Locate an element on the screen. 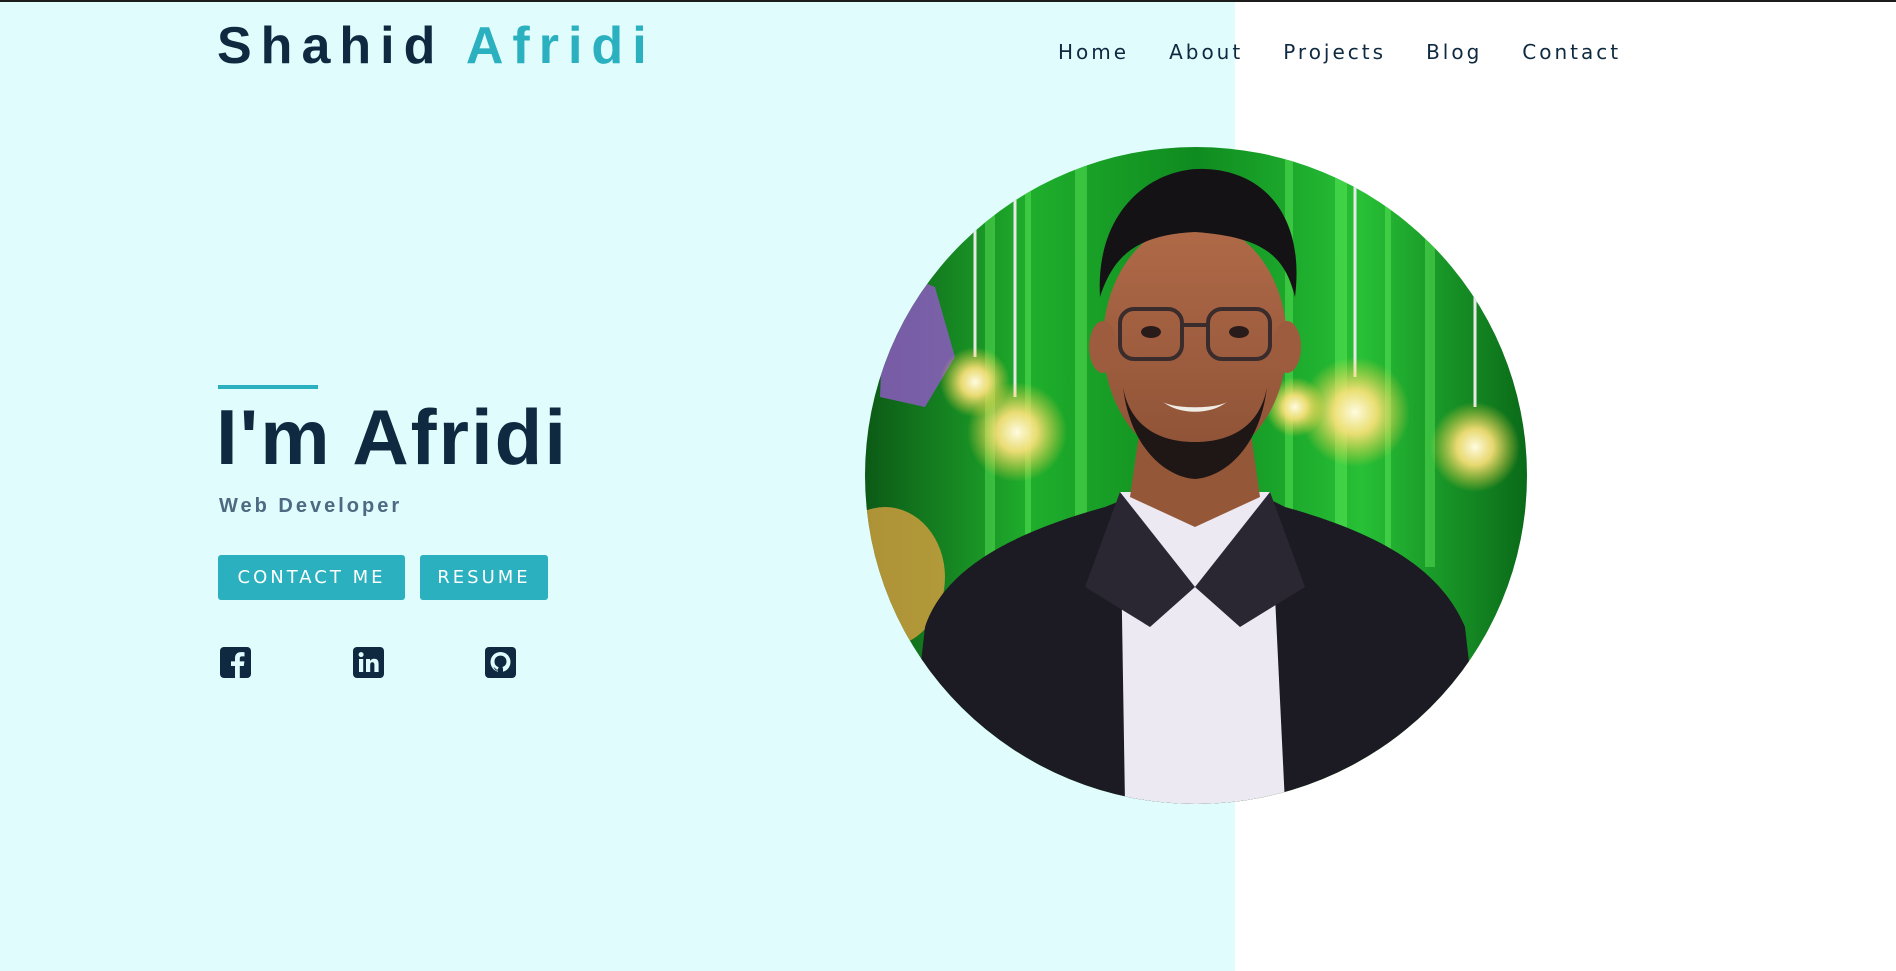 The width and height of the screenshot is (1896, 971). hero-title: I'm Afridi is located at coordinates (392, 437).